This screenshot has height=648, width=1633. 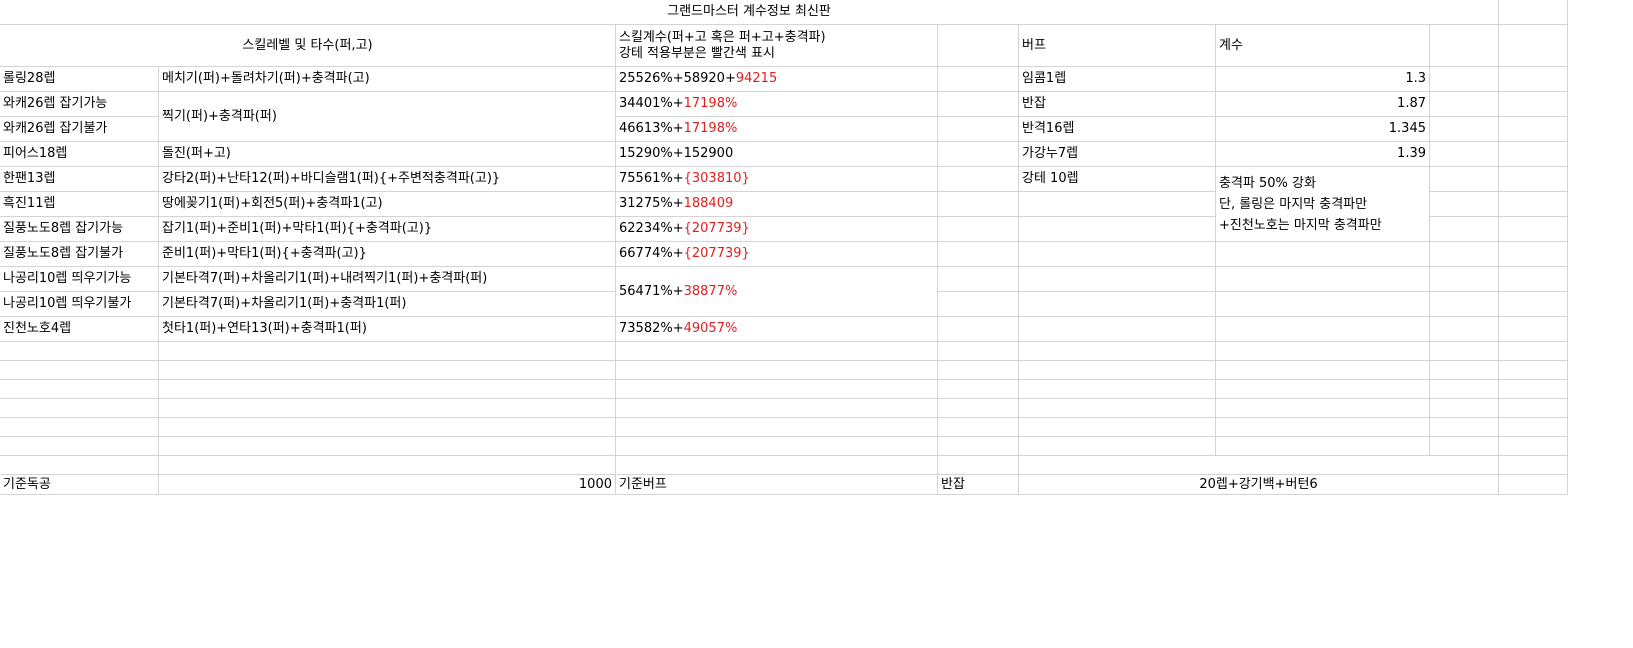 What do you see at coordinates (387, 229) in the screenshot?
I see `skill-hits-cell: 잡기1(퍼)+준비1(퍼)+막타1(퍼){+충격파(고)}` at bounding box center [387, 229].